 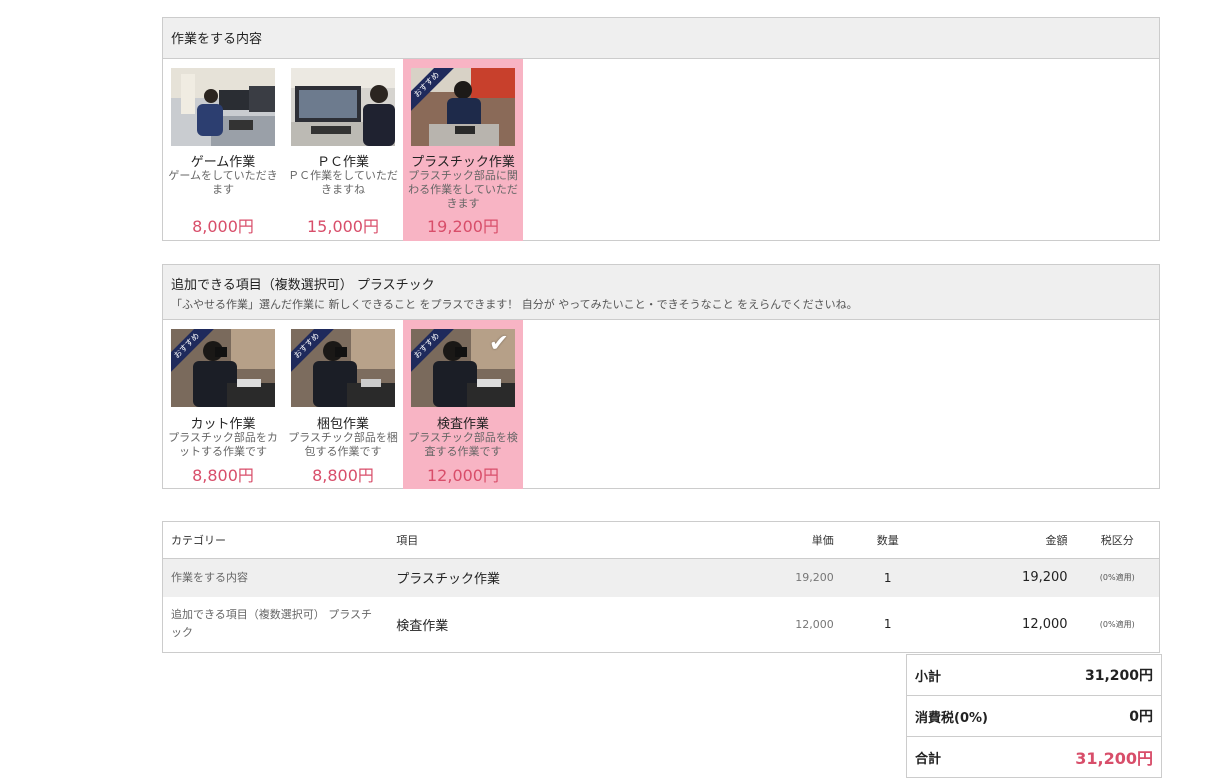 What do you see at coordinates (223, 444) in the screenshot?
I see `card-description: プラスチック部品をカットする作業です` at bounding box center [223, 444].